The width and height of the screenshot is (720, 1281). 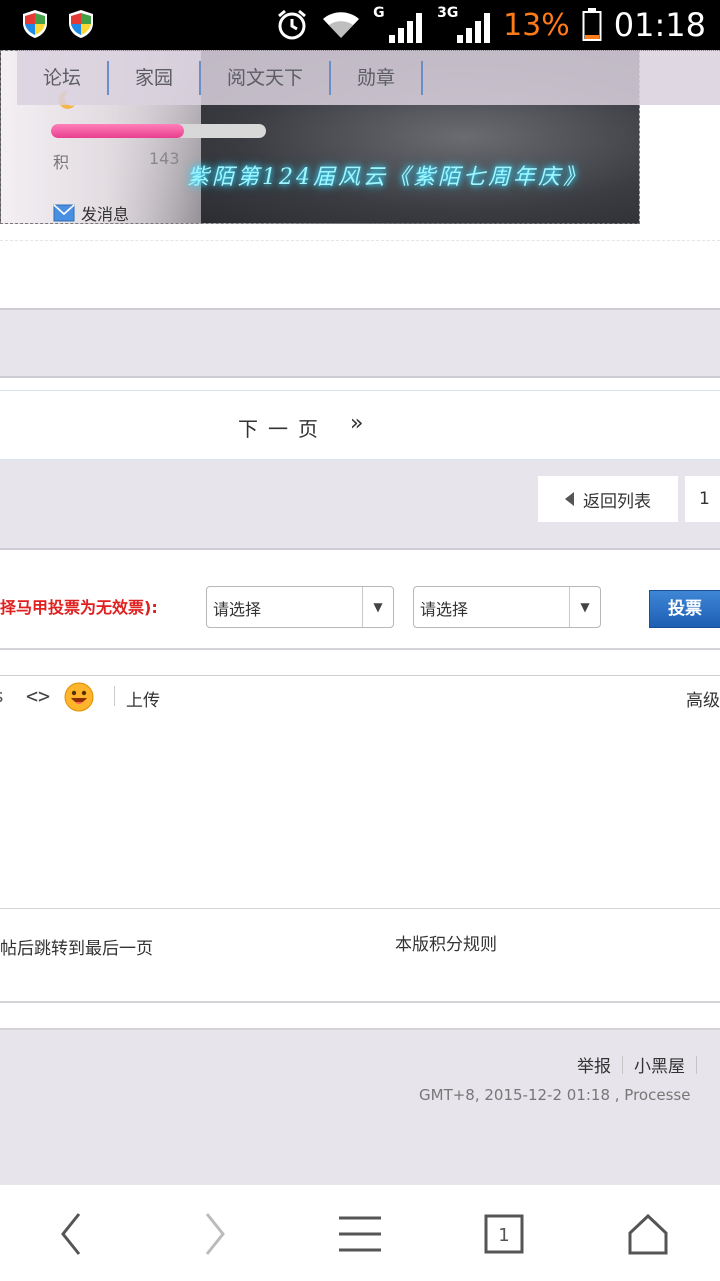 I want to click on nav-item-medals: 勋章, so click(x=377, y=78).